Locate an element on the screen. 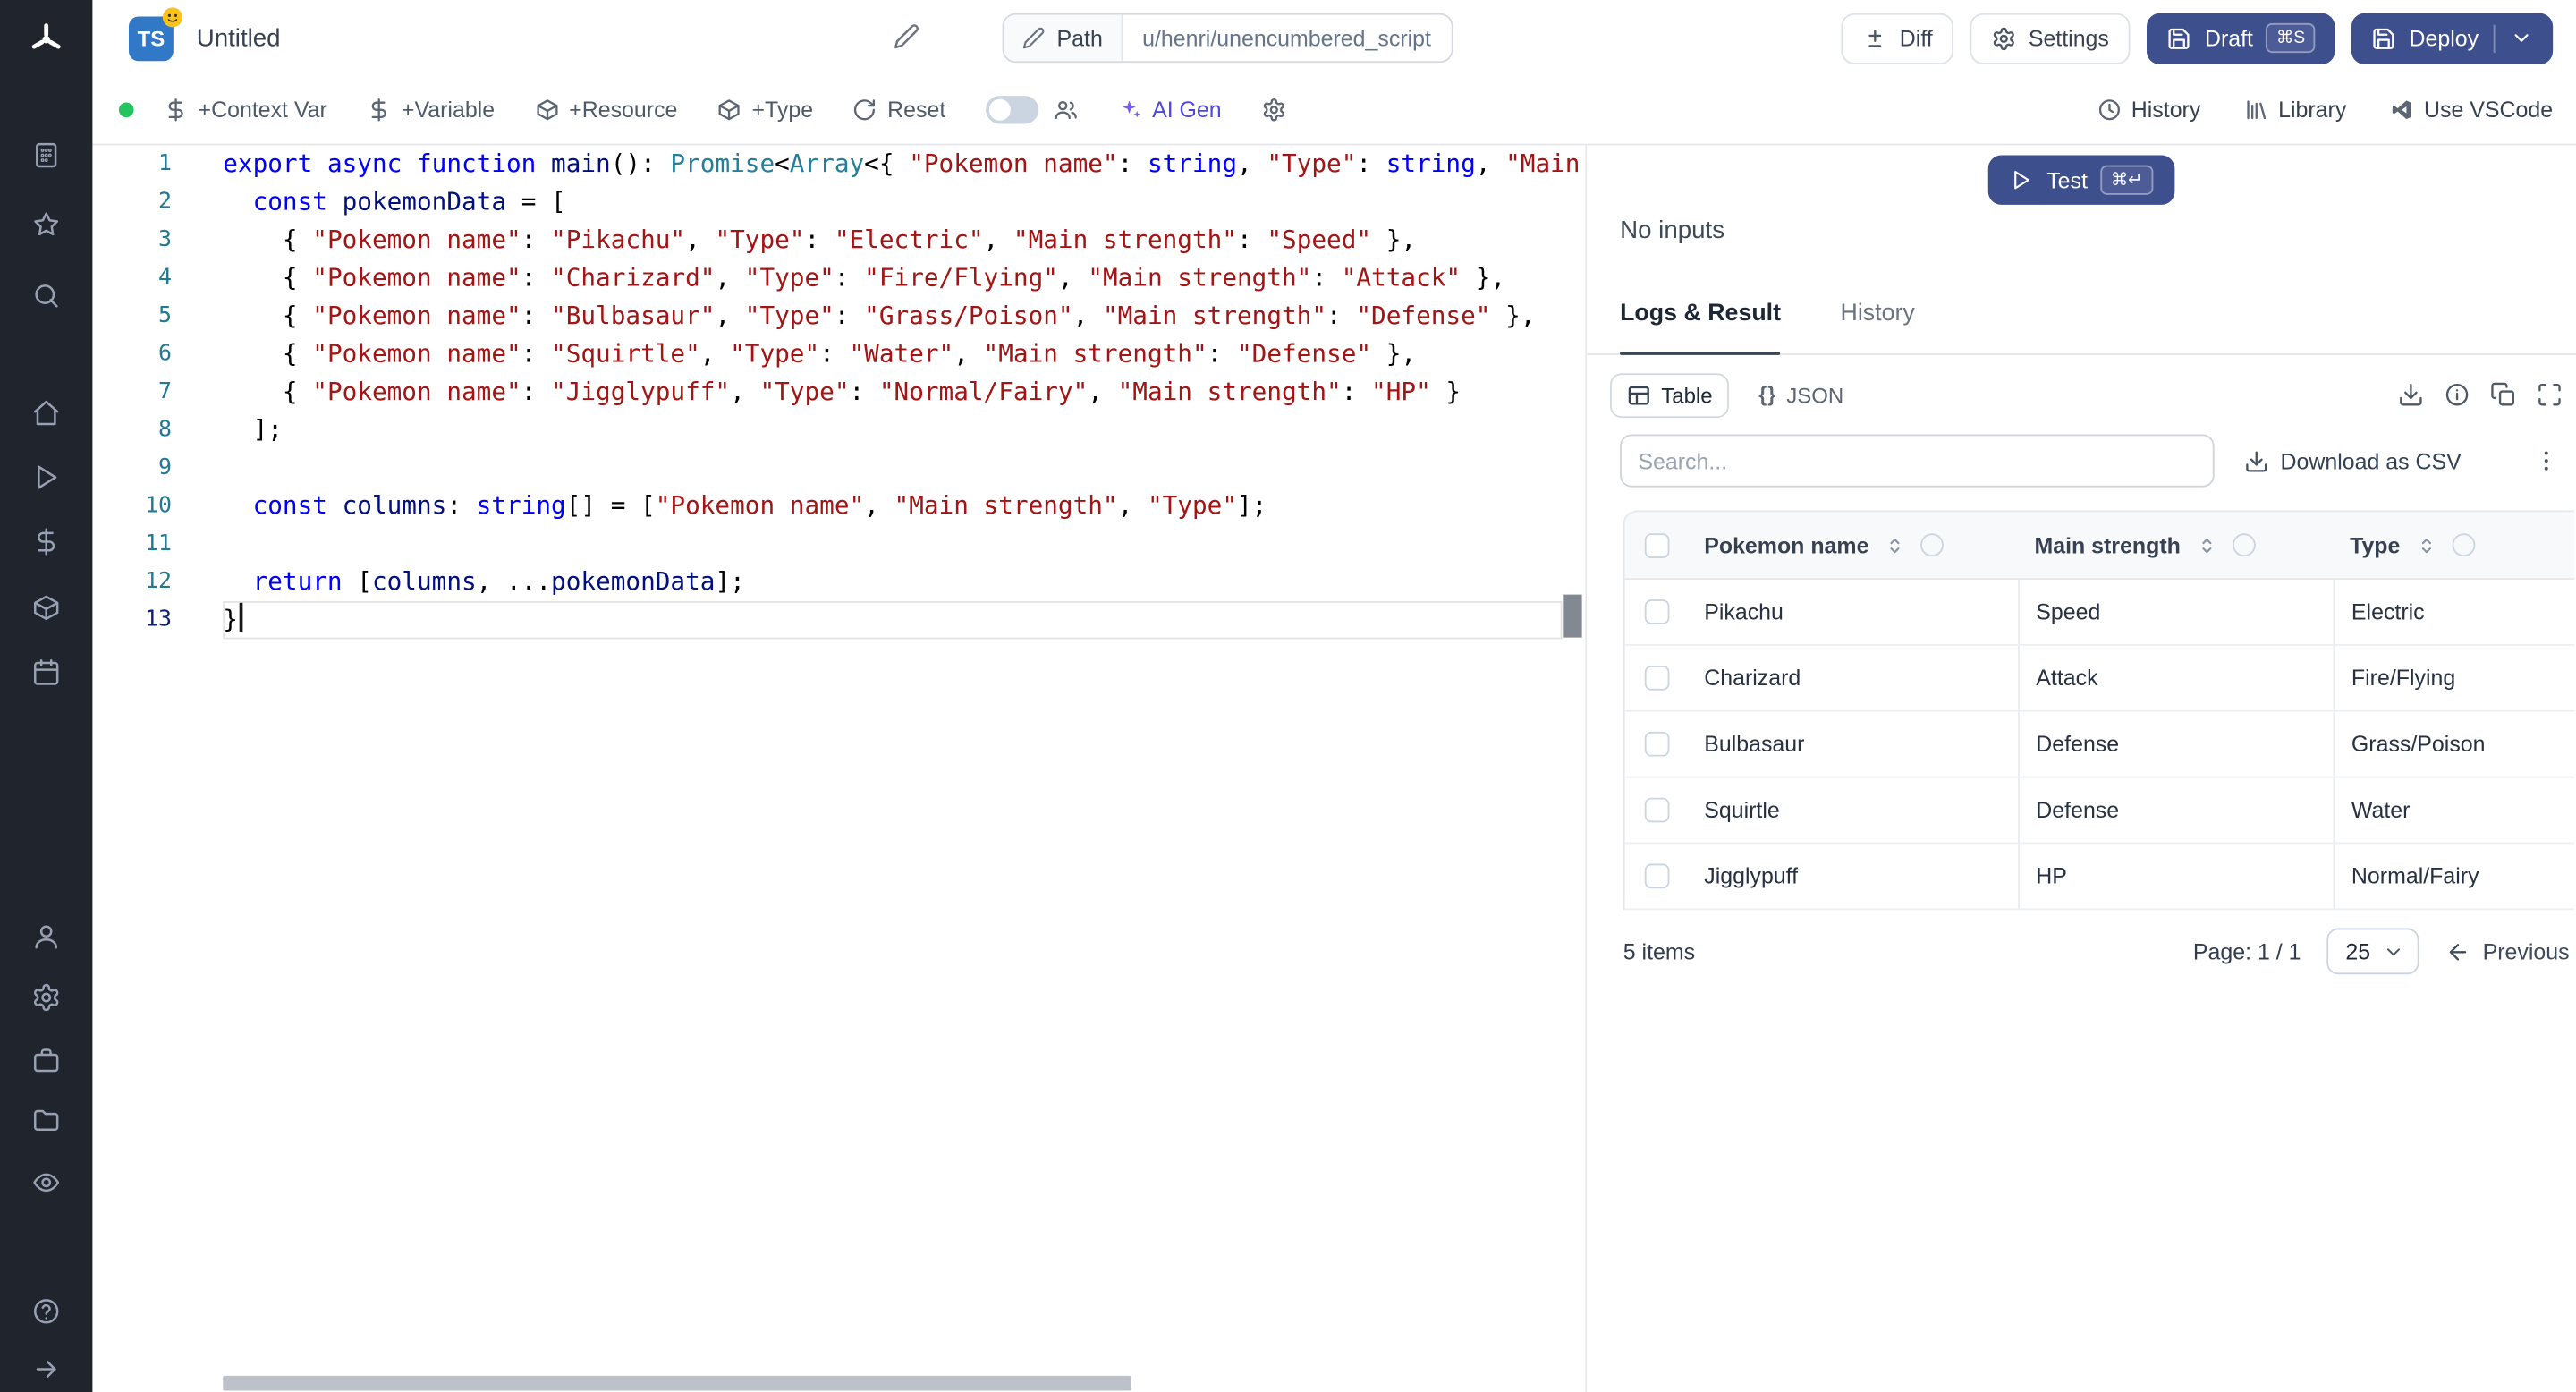 This screenshot has height=1392, width=2576. previous-page-button: Previous is located at coordinates (2508, 951).